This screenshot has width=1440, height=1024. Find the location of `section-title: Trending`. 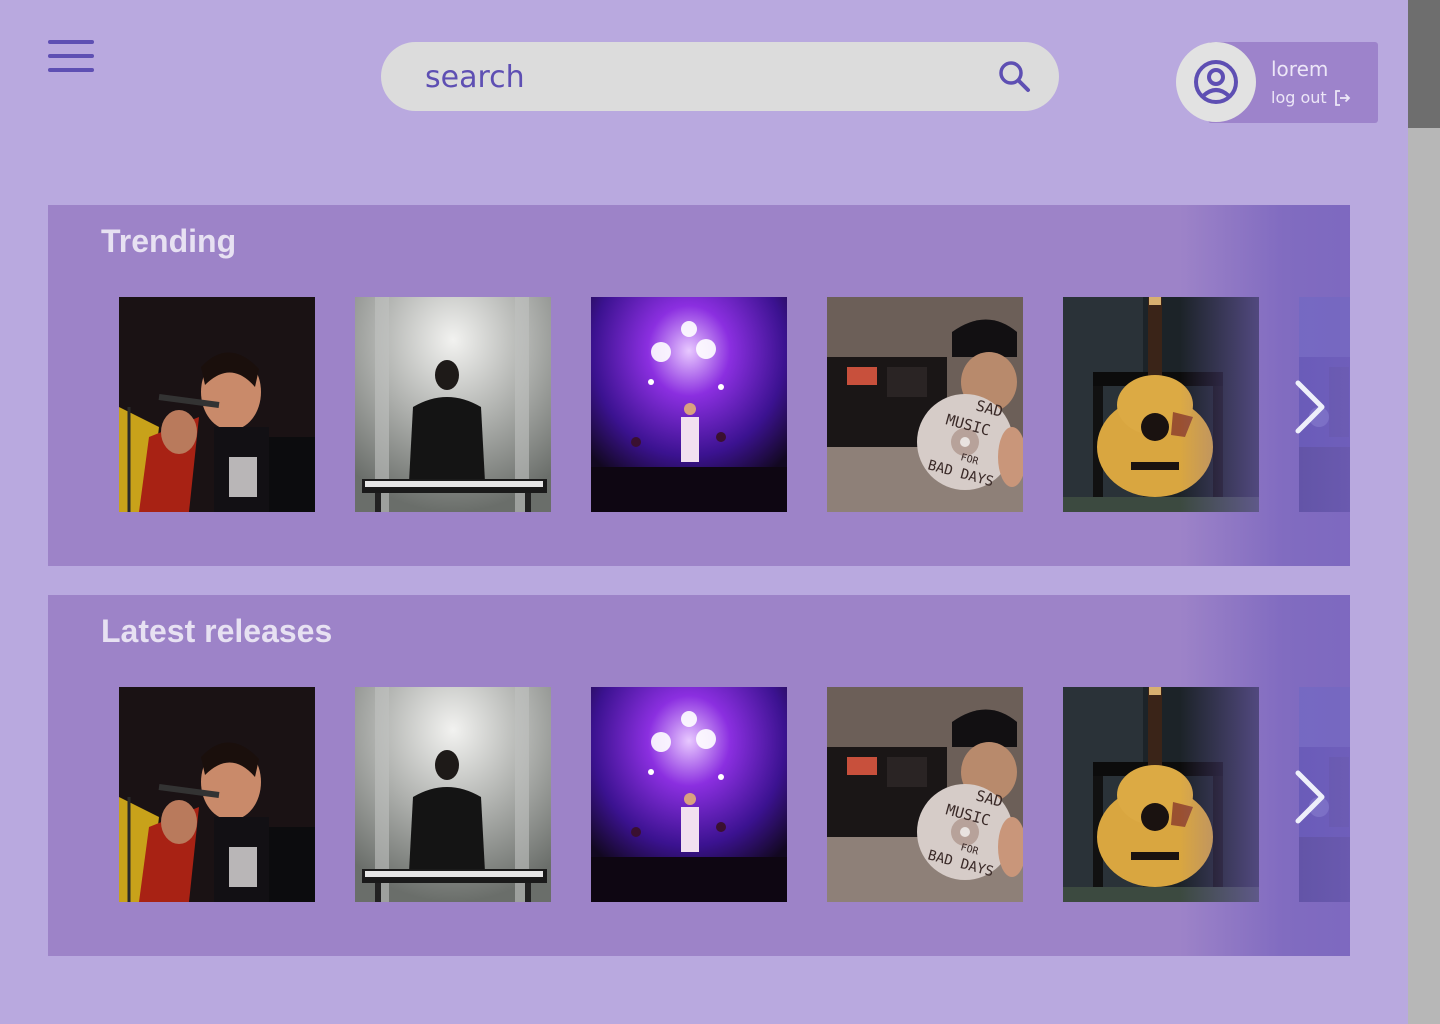

section-title: Trending is located at coordinates (169, 241).